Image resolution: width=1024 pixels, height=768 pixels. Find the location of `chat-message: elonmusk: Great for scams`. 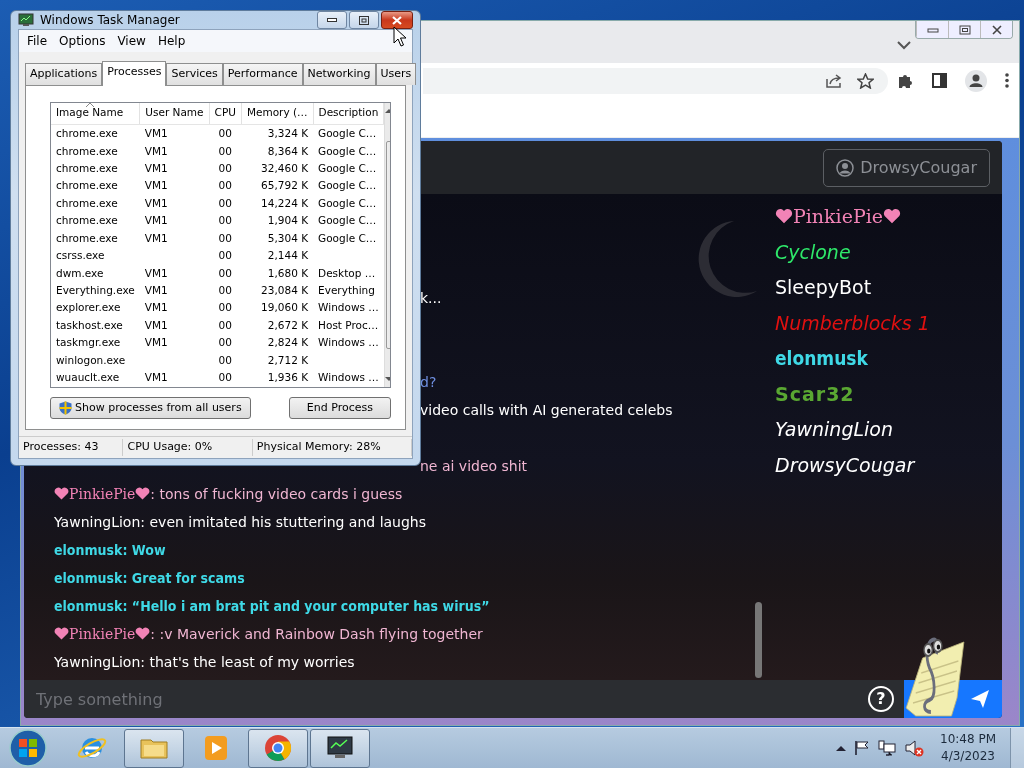

chat-message: elonmusk: Great for scams is located at coordinates (149, 578).